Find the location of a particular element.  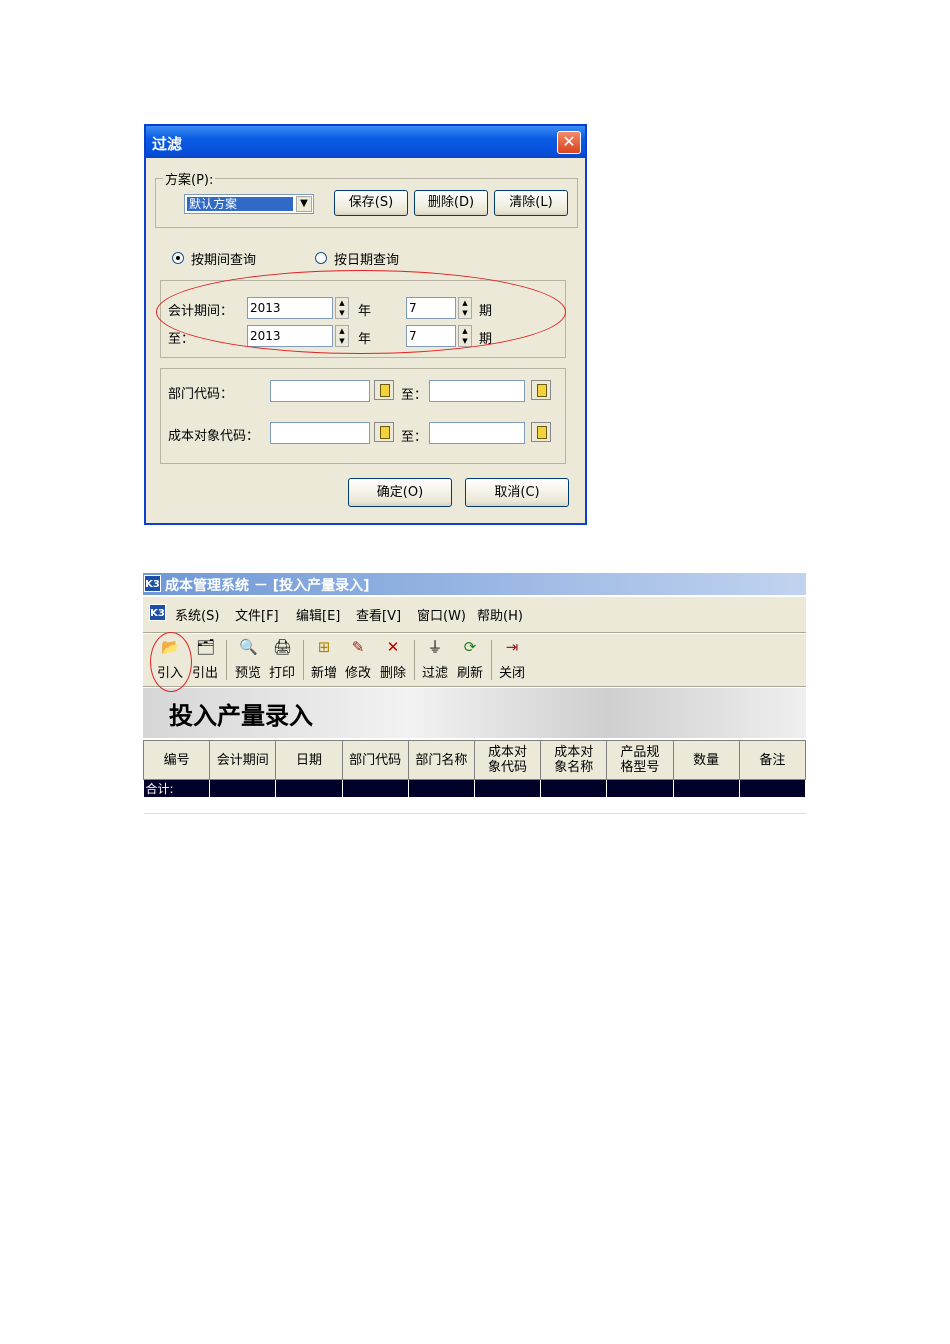

column-header: 会计期间 is located at coordinates (243, 760).